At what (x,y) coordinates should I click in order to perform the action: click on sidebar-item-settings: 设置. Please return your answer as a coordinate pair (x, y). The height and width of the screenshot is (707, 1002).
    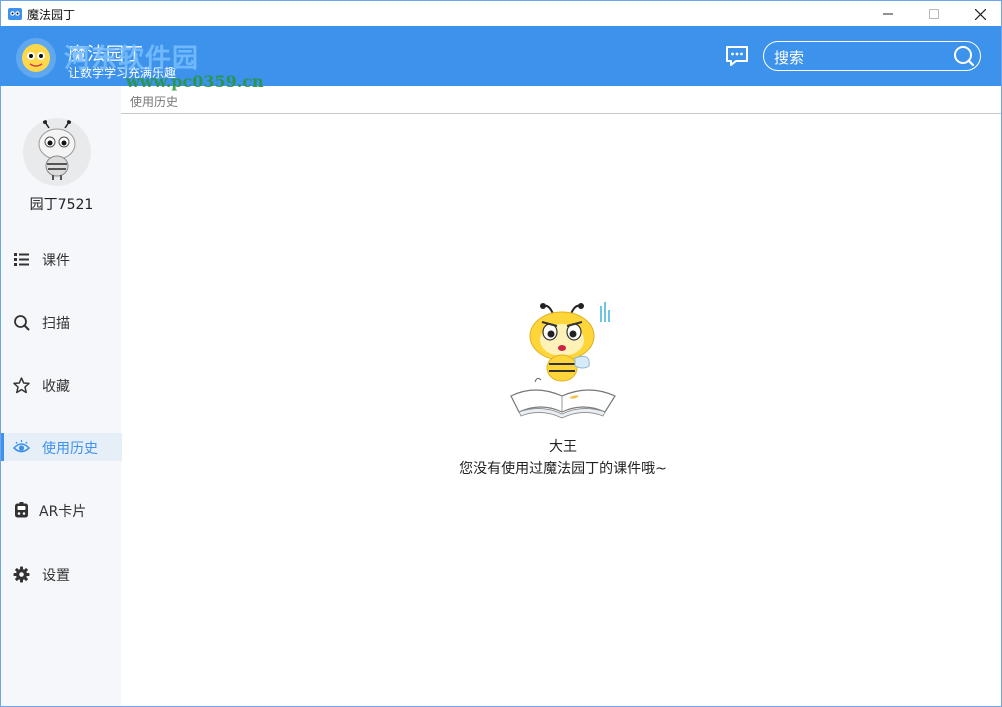
    Looking at the image, I should click on (61, 574).